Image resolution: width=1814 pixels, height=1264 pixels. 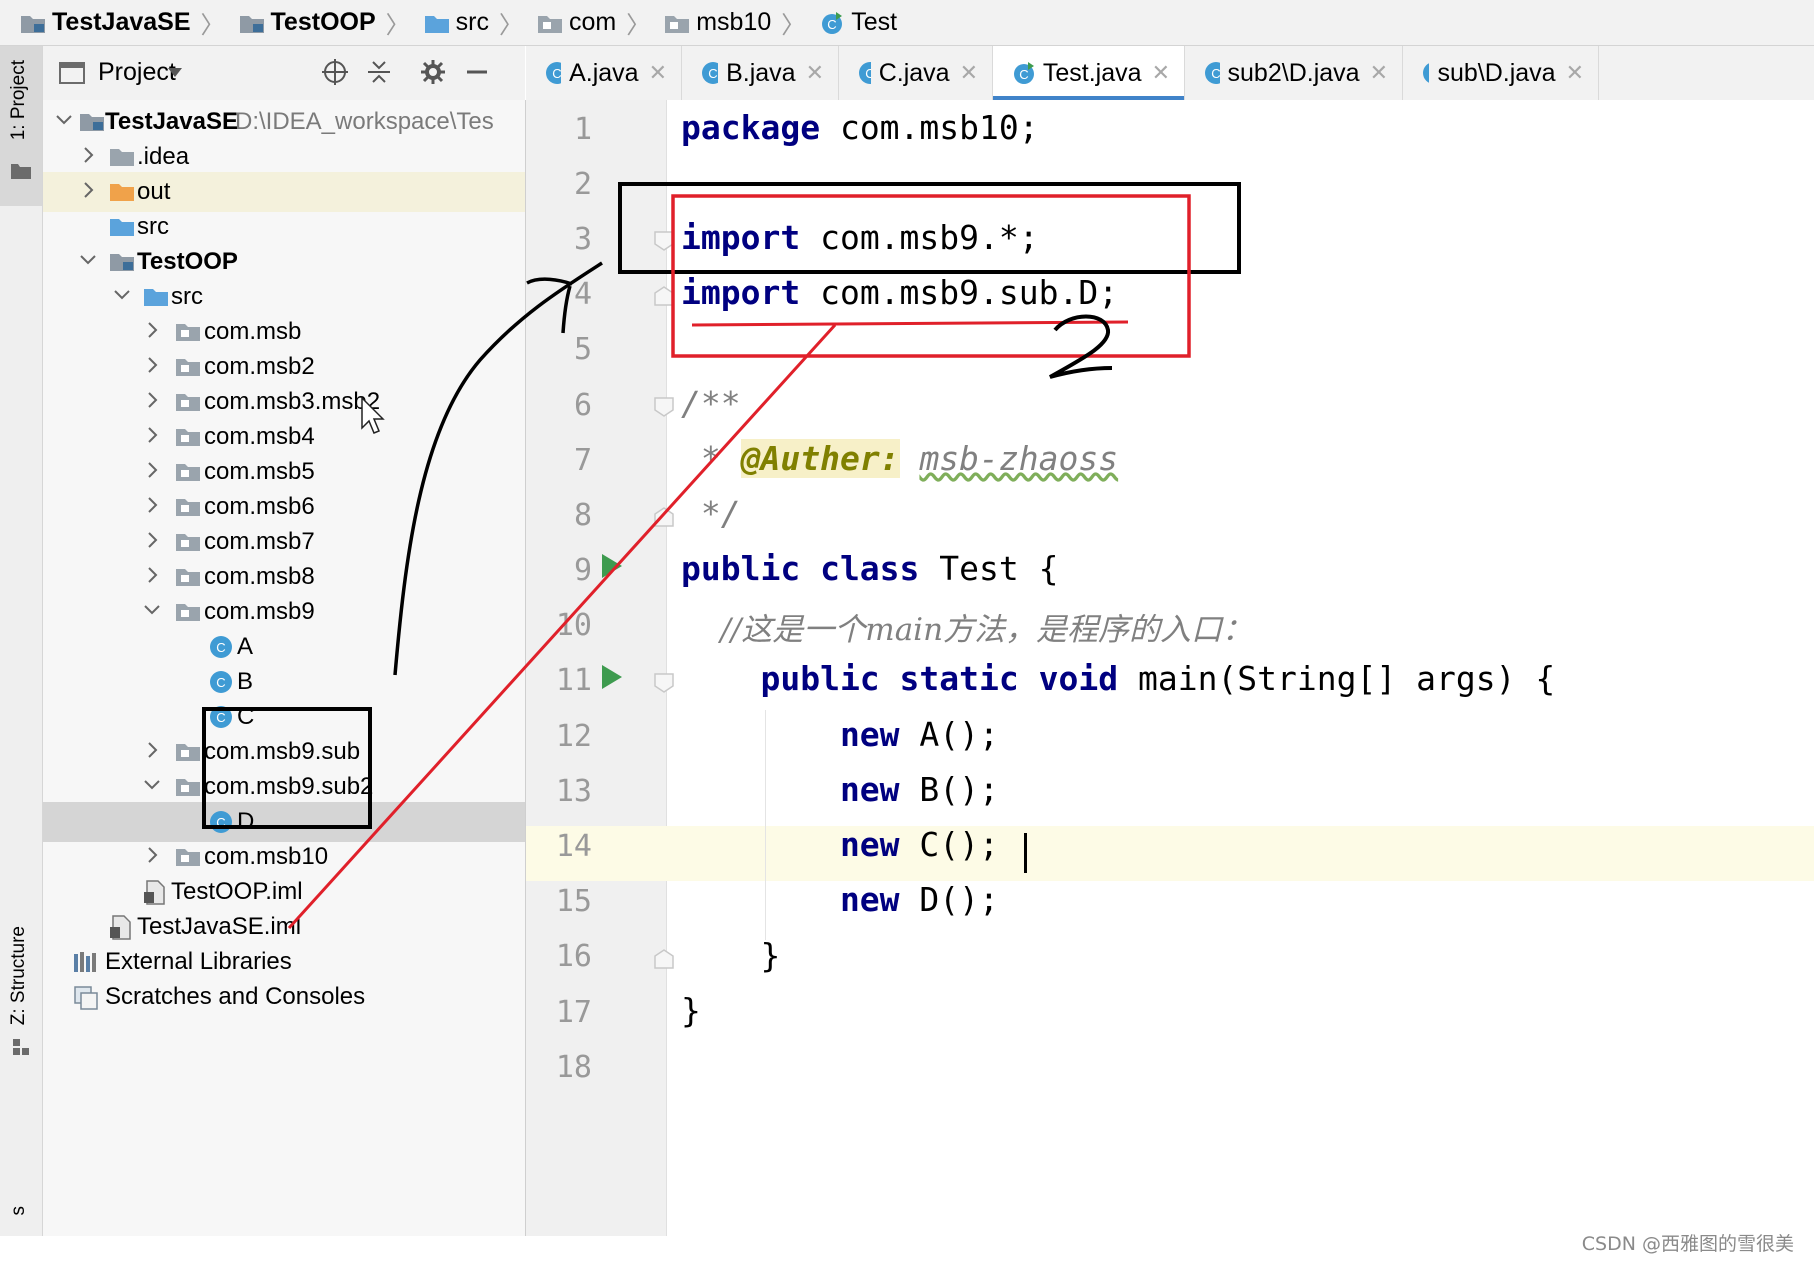 I want to click on watermark: CSDN @西雅图的雪很美, so click(x=1687, y=1244).